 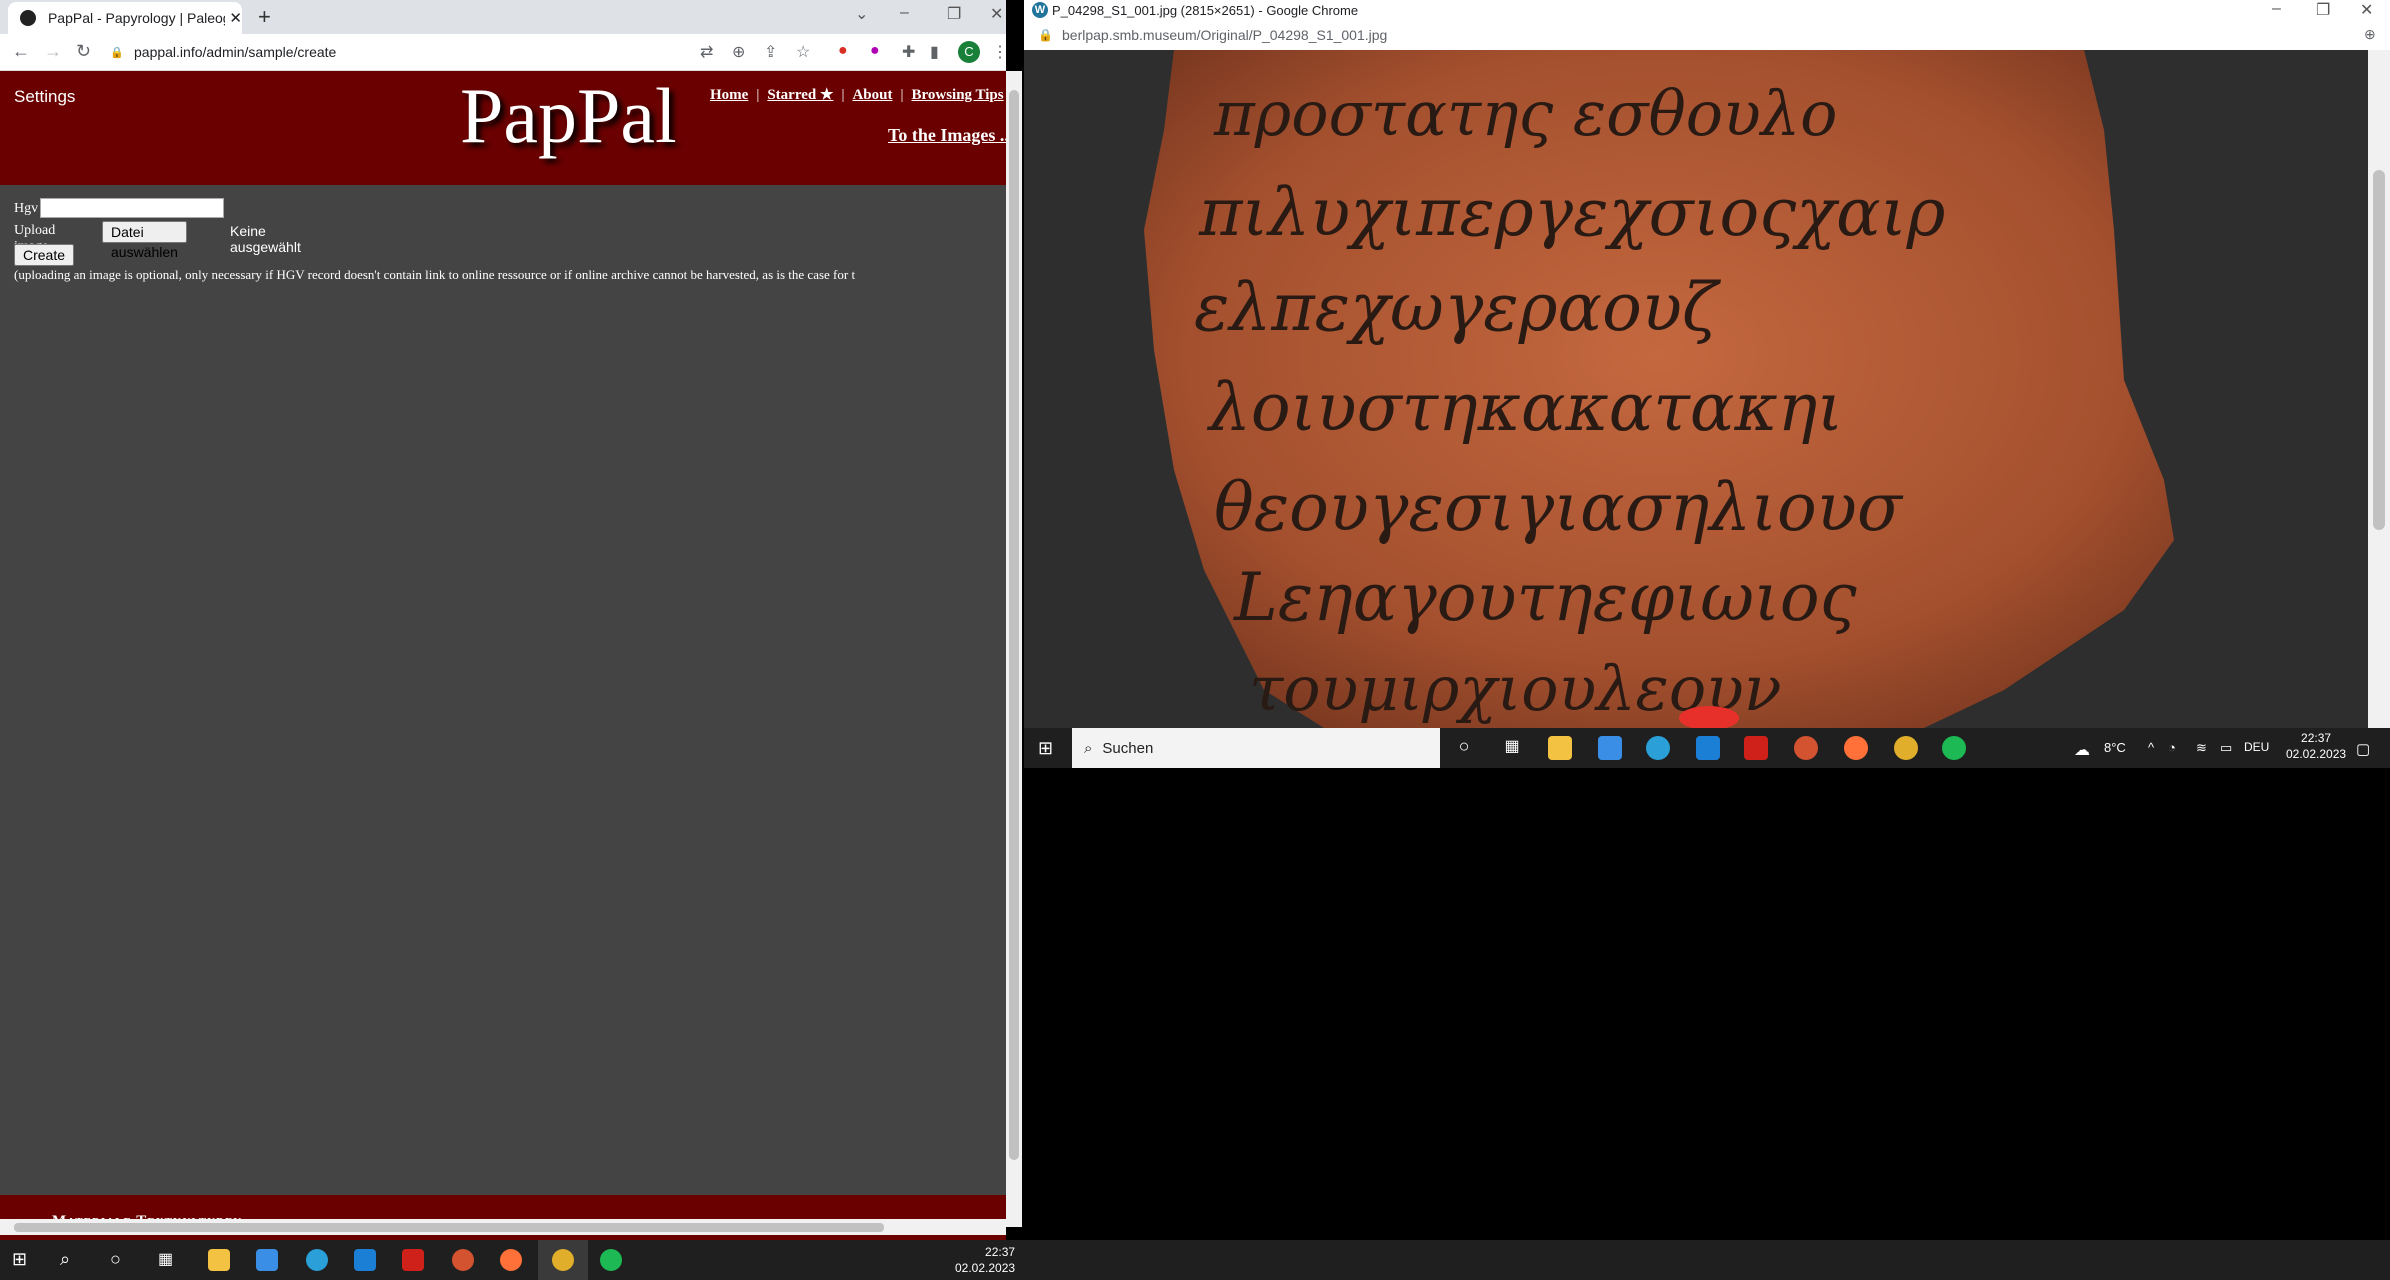 What do you see at coordinates (136, 18) in the screenshot?
I see `tab-title: PapPal - Papyrology | Paleograph` at bounding box center [136, 18].